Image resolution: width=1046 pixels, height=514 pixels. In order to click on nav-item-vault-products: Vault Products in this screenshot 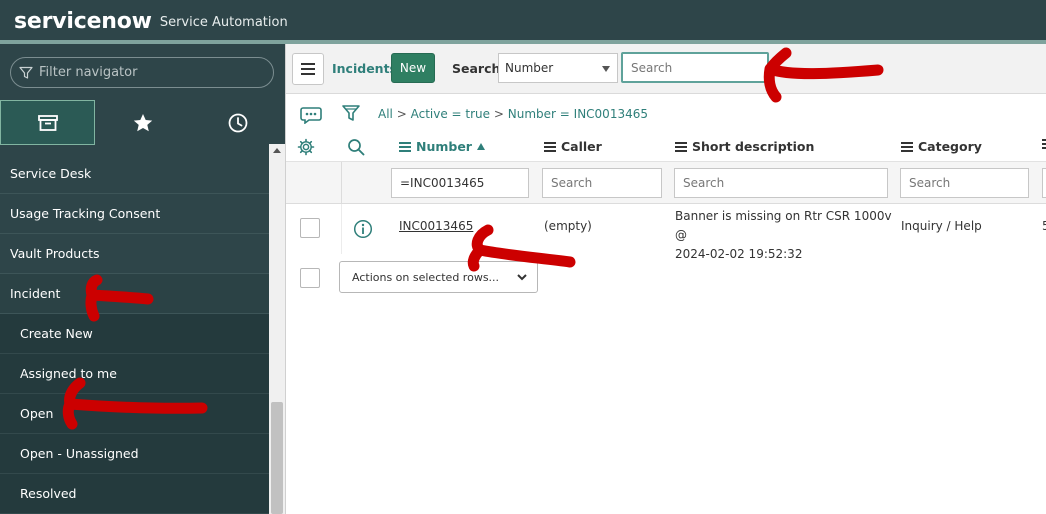, I will do `click(134, 254)`.